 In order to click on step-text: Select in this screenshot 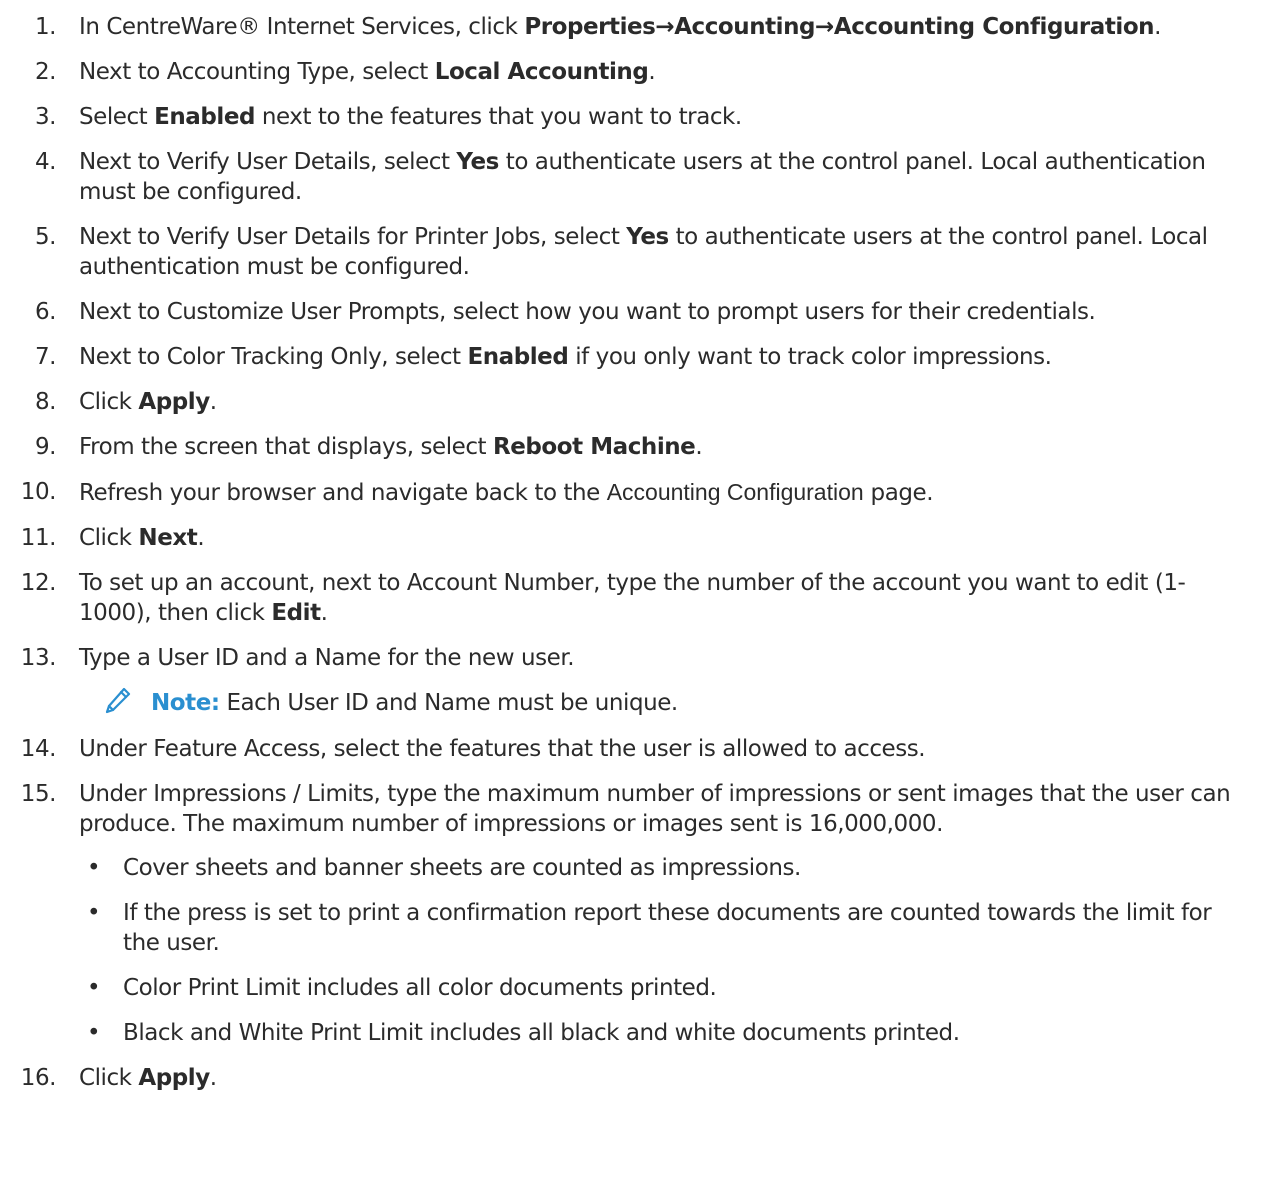, I will do `click(117, 117)`.